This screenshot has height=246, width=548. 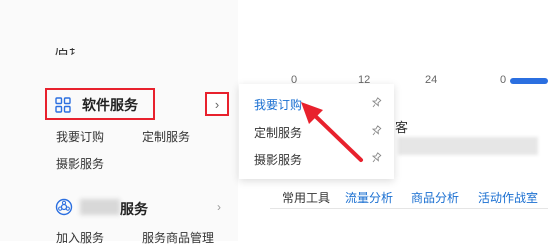 I want to click on tab-activity-room: 活动作战室, so click(x=508, y=197).